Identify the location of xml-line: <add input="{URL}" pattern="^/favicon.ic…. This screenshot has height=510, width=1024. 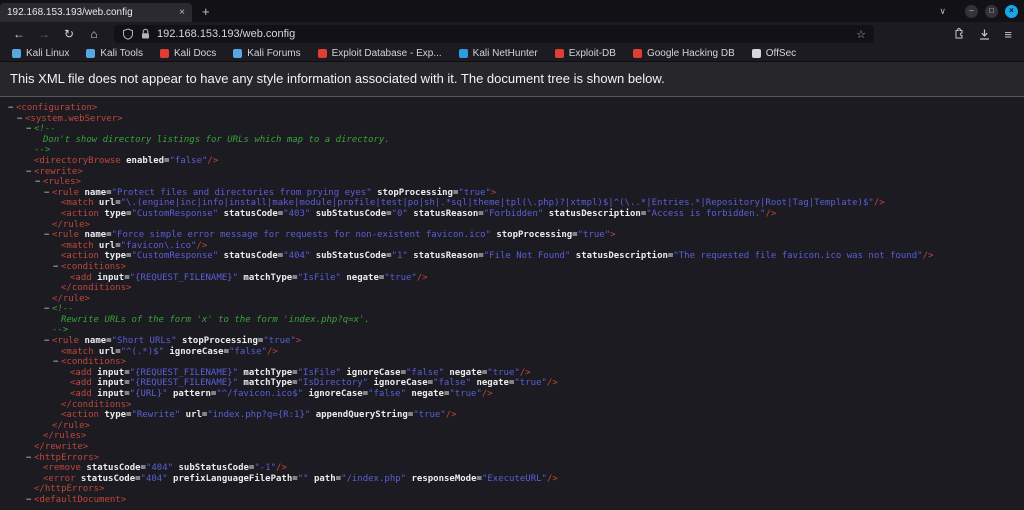
(512, 394).